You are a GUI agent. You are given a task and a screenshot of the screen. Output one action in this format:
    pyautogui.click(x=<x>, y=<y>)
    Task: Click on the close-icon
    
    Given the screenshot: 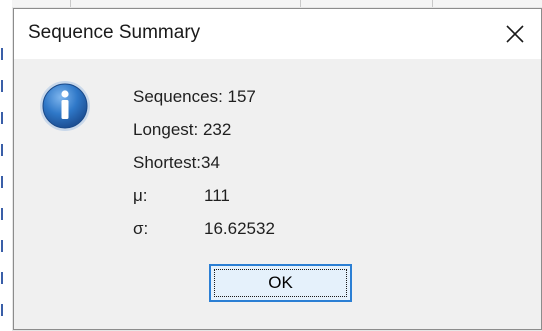 What is the action you would take?
    pyautogui.click(x=515, y=34)
    